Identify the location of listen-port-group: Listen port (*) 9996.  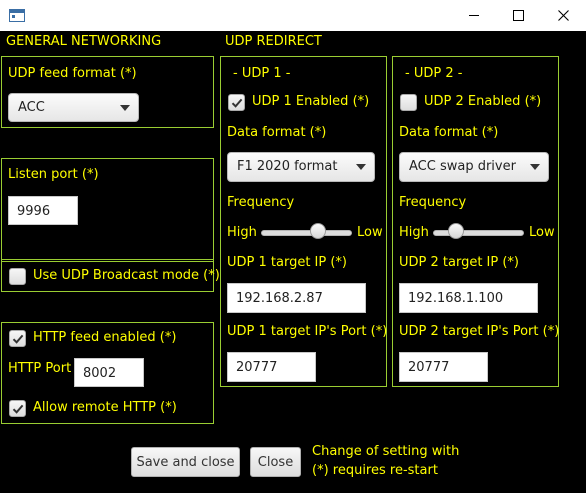
(107, 210).